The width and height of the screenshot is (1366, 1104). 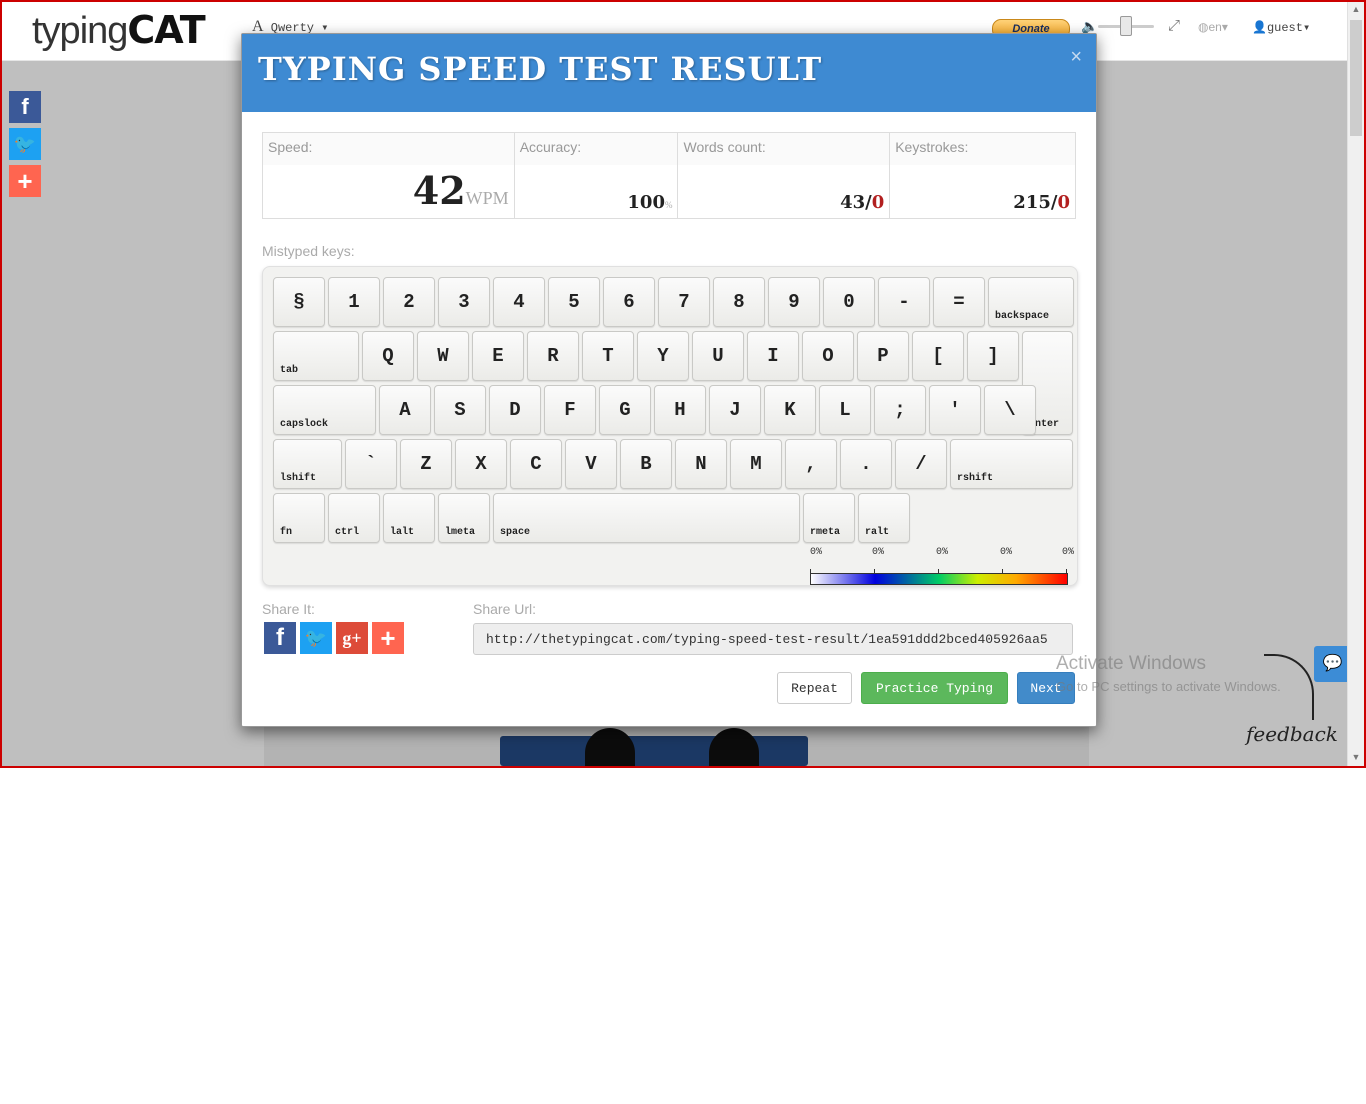 What do you see at coordinates (701, 464) in the screenshot?
I see `key-char: N` at bounding box center [701, 464].